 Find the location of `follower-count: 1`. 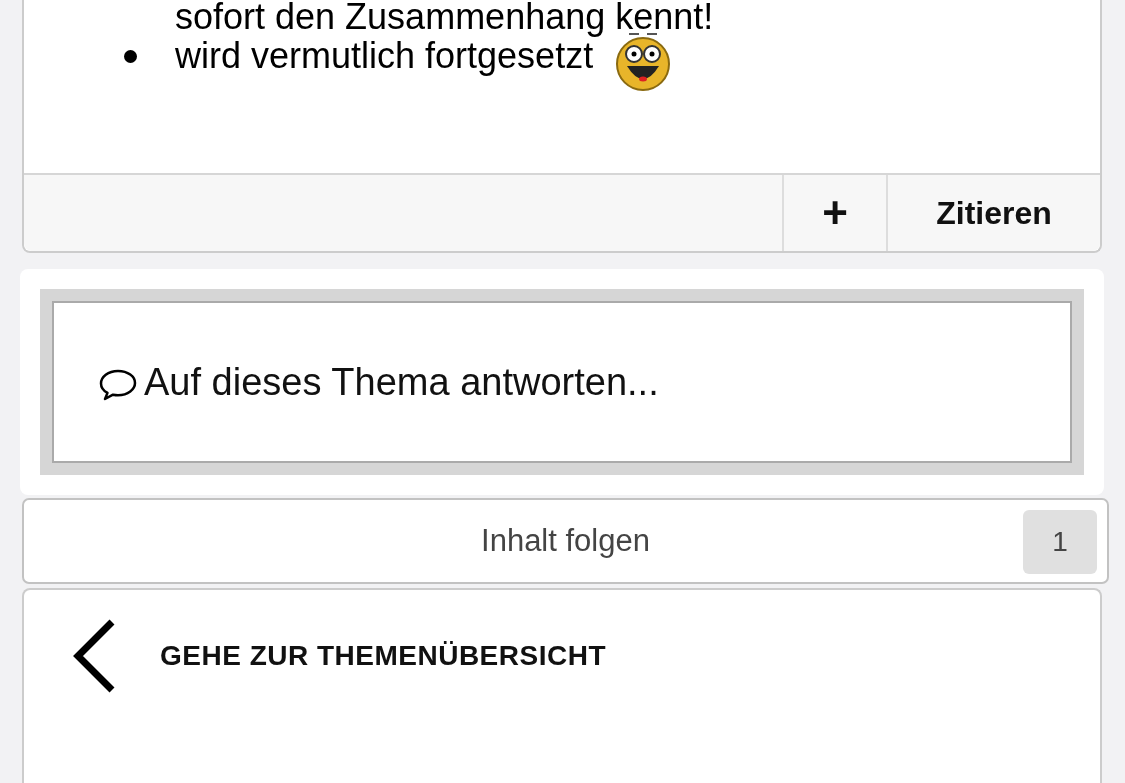

follower-count: 1 is located at coordinates (1060, 542).